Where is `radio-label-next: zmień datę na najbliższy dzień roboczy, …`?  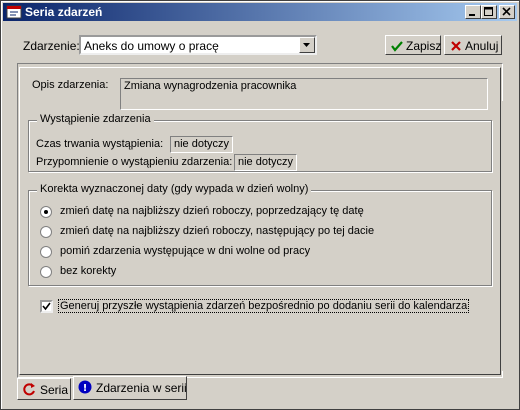 radio-label-next: zmień datę na najbliższy dzień roboczy, … is located at coordinates (217, 231).